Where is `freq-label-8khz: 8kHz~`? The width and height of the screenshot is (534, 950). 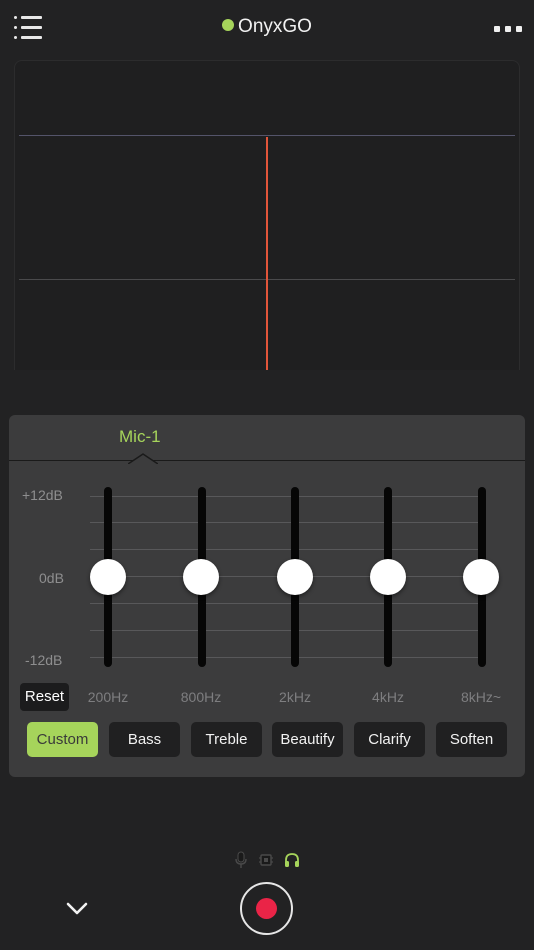 freq-label-8khz: 8kHz~ is located at coordinates (481, 697).